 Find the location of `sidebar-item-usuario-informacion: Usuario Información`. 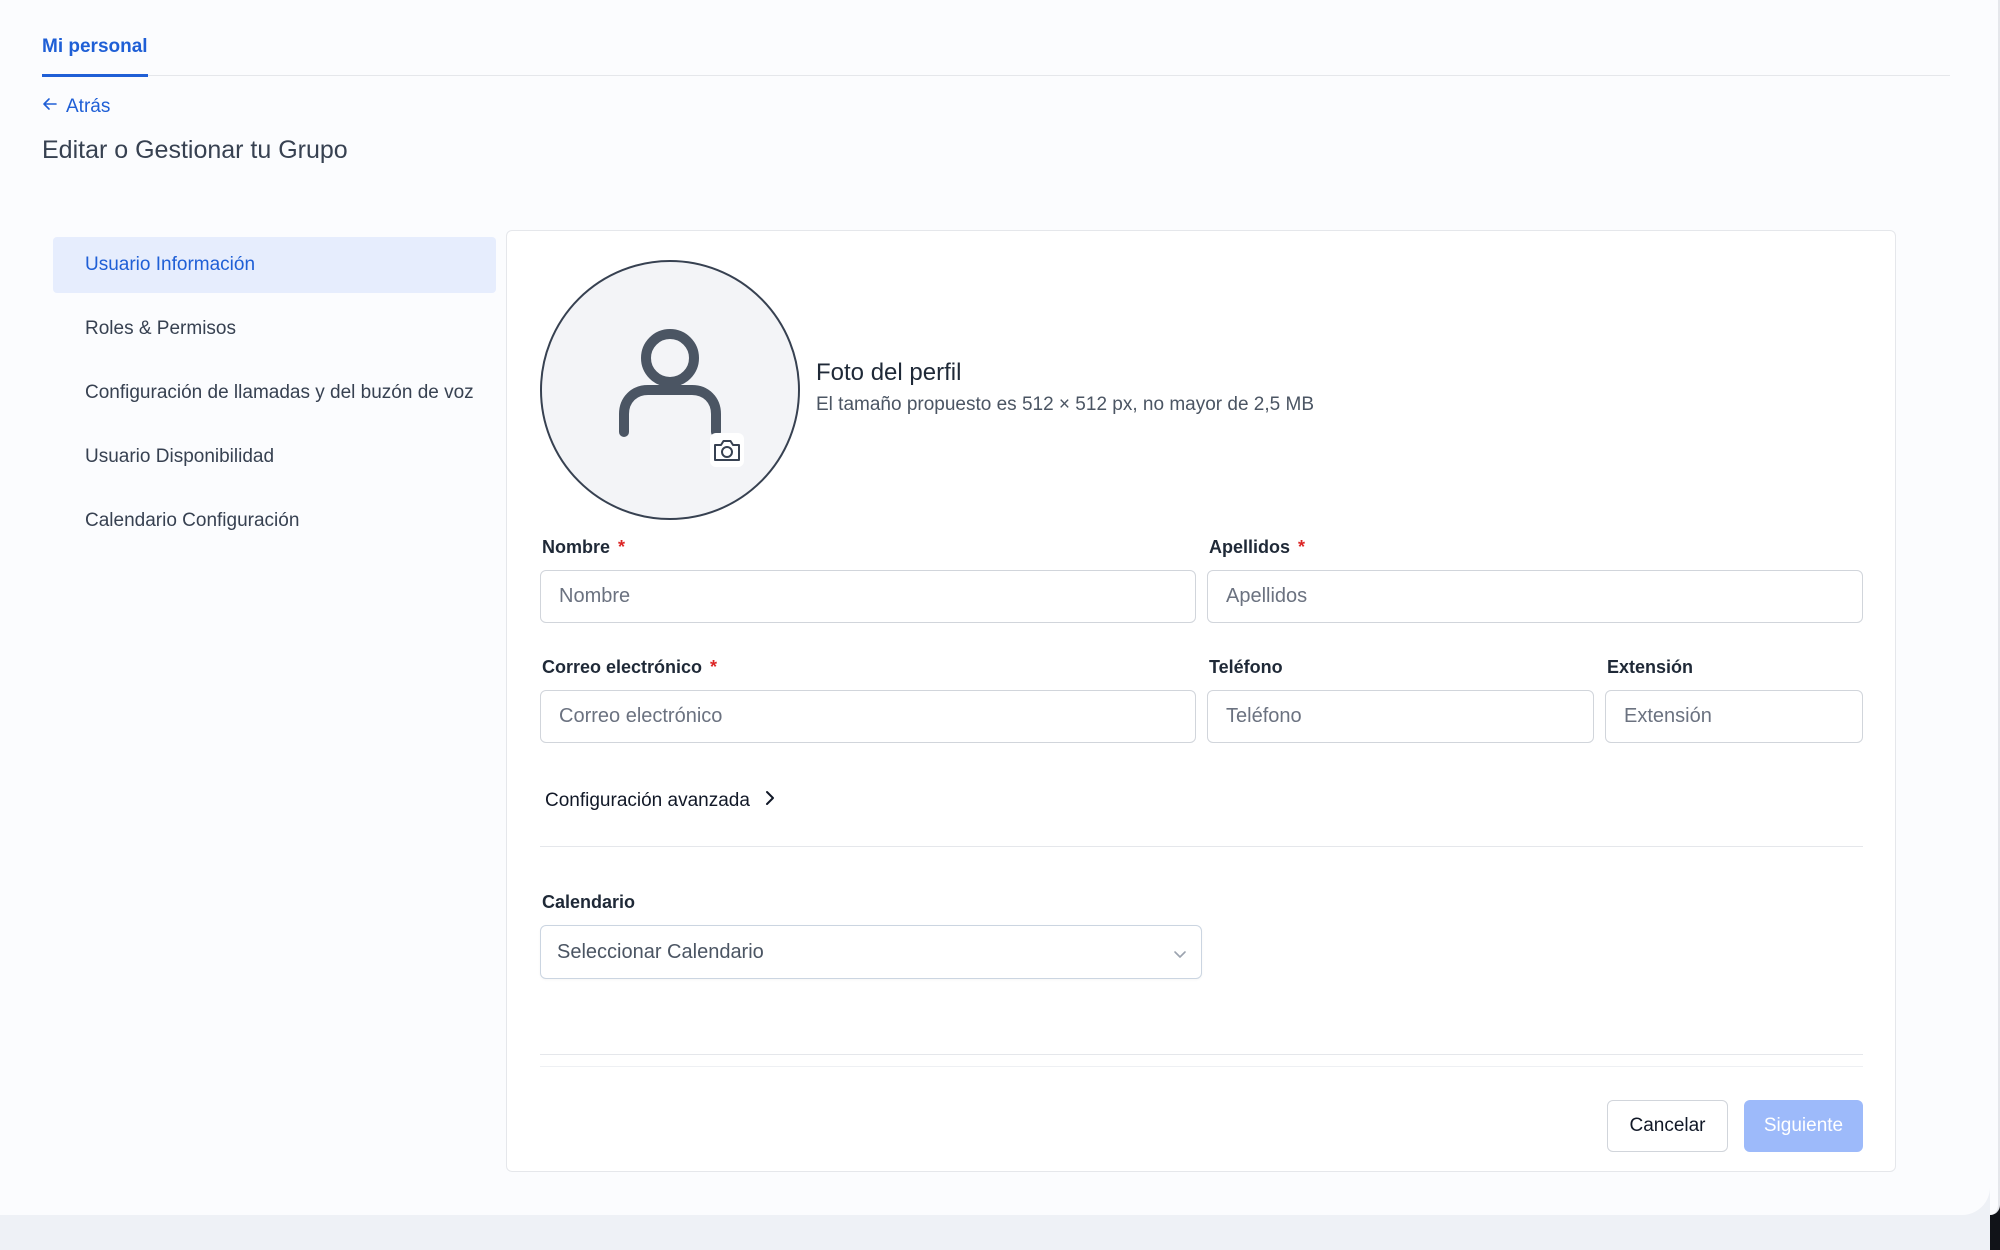

sidebar-item-usuario-informacion: Usuario Información is located at coordinates (274, 265).